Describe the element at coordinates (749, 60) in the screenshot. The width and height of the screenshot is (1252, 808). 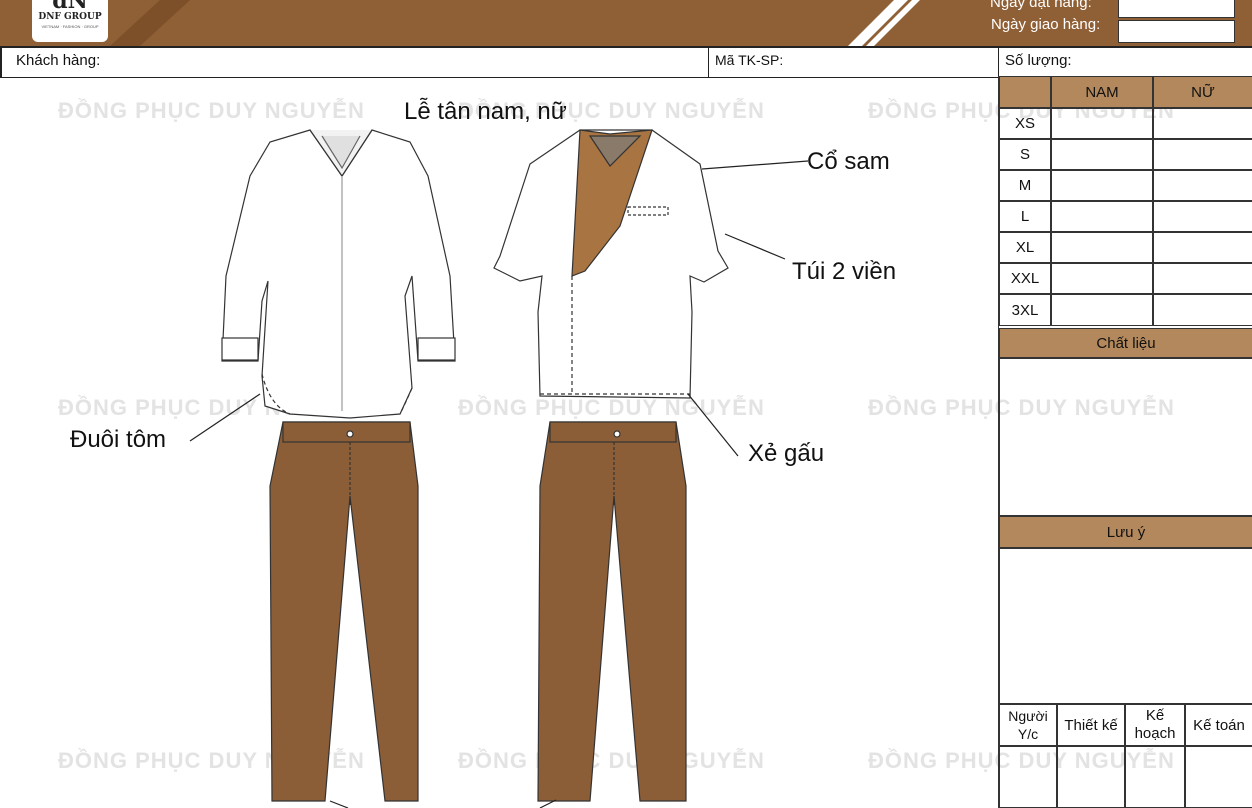
I see `product-code-label: Mã TK-SP:` at that location.